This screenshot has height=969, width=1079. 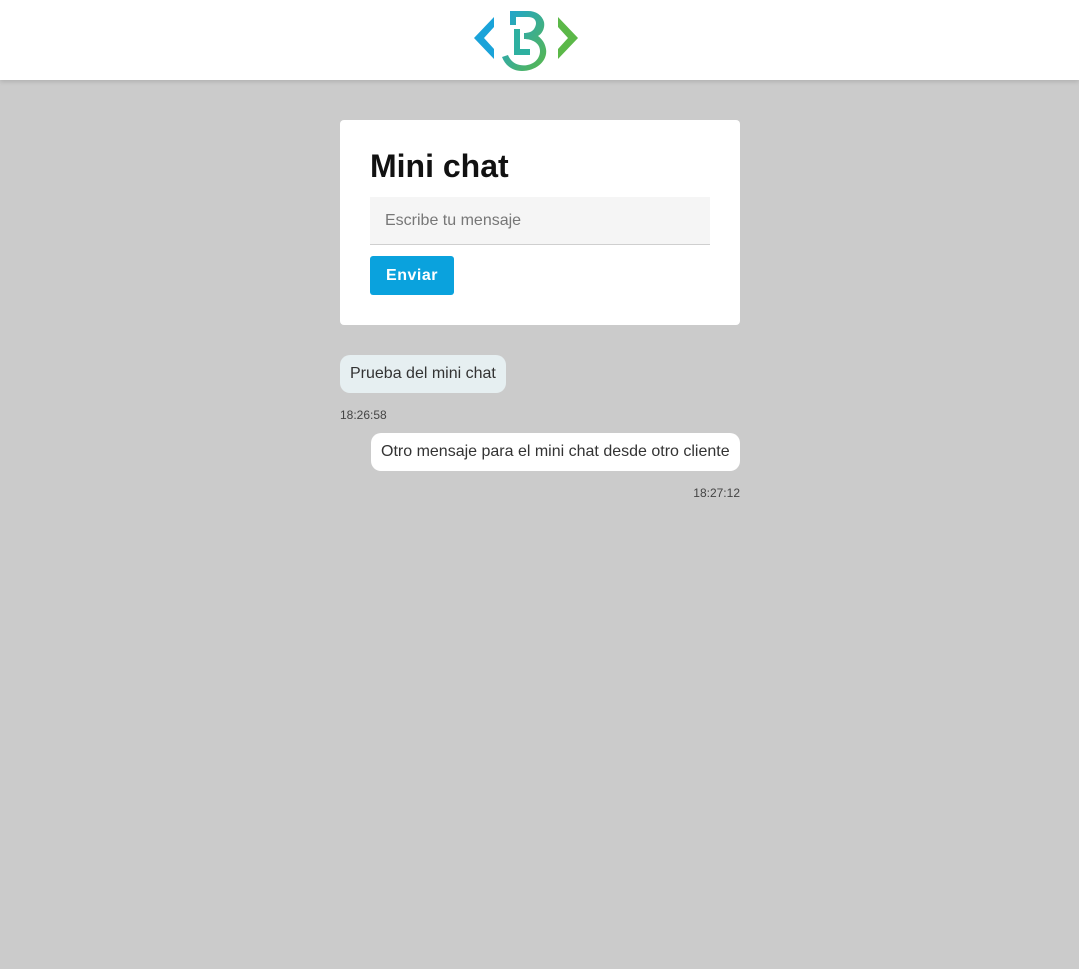 I want to click on page-title: Mini chat, so click(x=439, y=166).